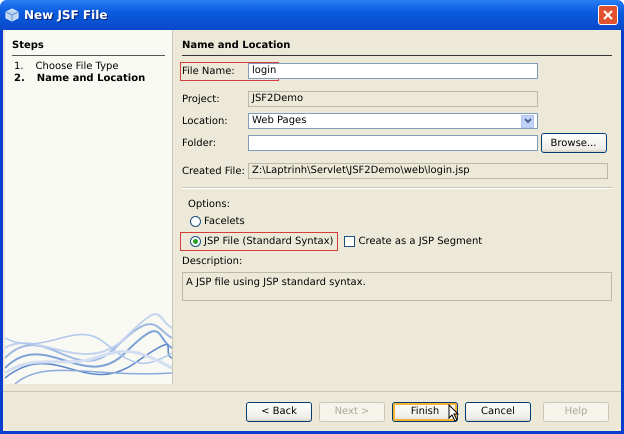 Image resolution: width=624 pixels, height=434 pixels. What do you see at coordinates (259, 241) in the screenshot?
I see `highlighted-radio-option: JSP File (Standard Syntax)` at bounding box center [259, 241].